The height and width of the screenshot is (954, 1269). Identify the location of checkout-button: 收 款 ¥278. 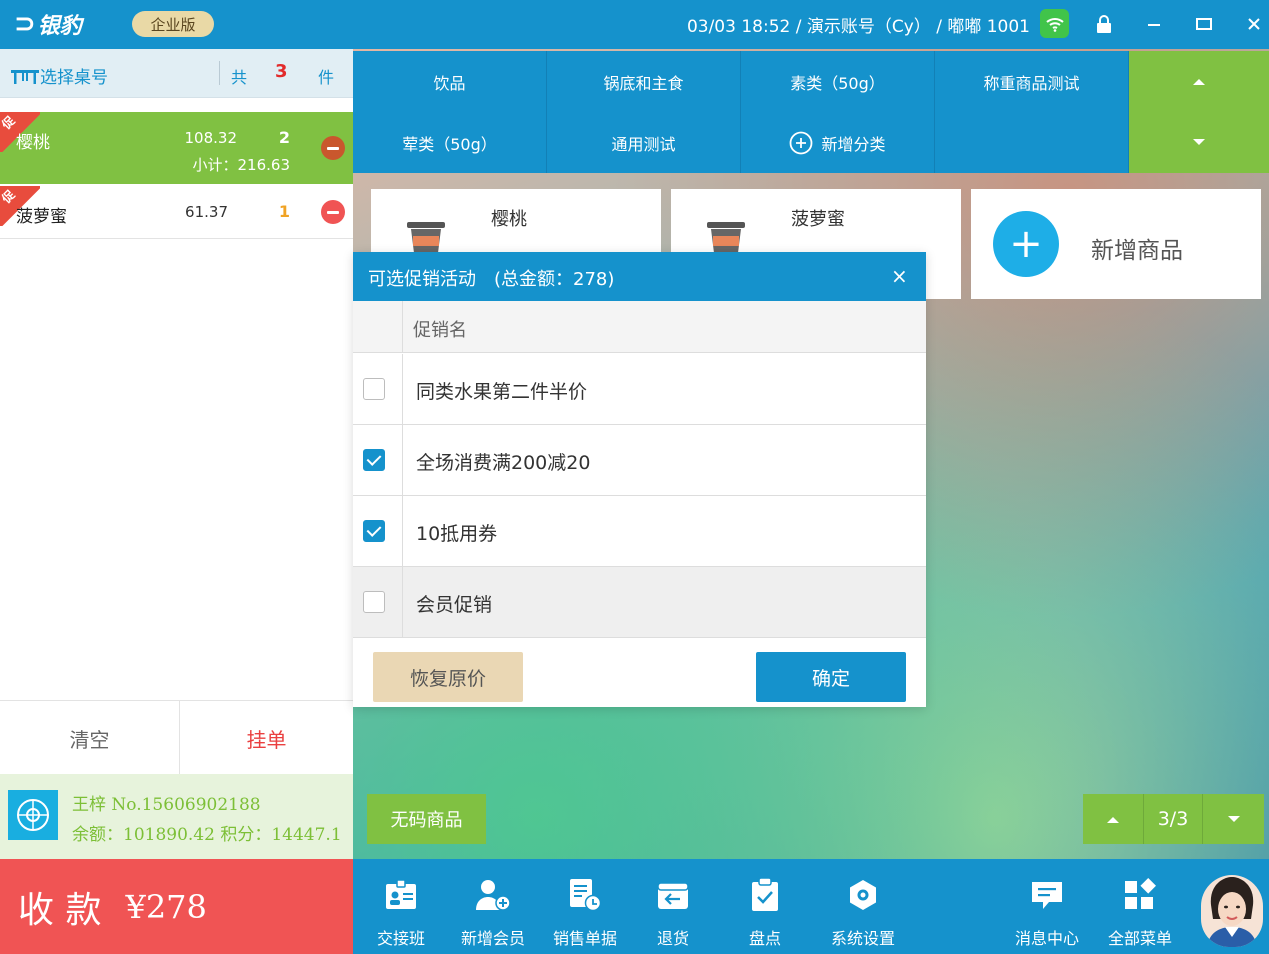
(176, 906).